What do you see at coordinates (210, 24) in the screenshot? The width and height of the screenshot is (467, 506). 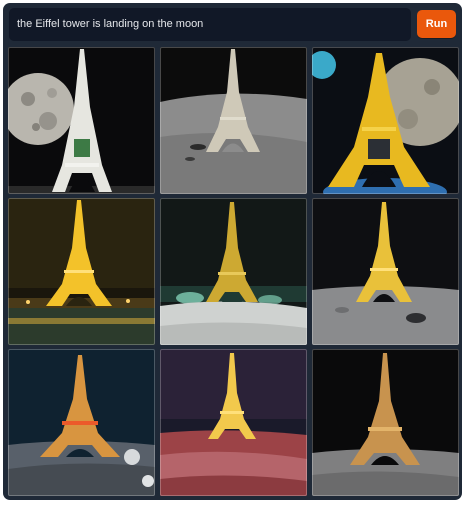 I see `prompt-input: the Eiffel tower is landing on the moon` at bounding box center [210, 24].